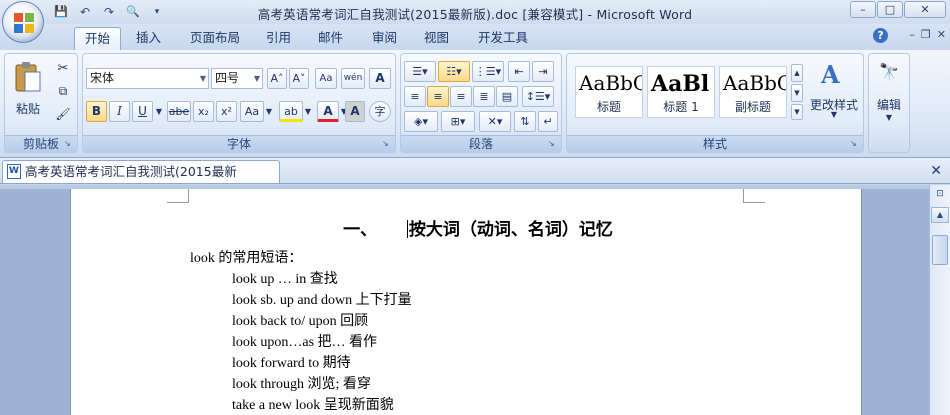 Image resolution: width=950 pixels, height=415 pixels. Describe the element at coordinates (797, 112) in the screenshot. I see `styles-more-icon: ▼` at that location.